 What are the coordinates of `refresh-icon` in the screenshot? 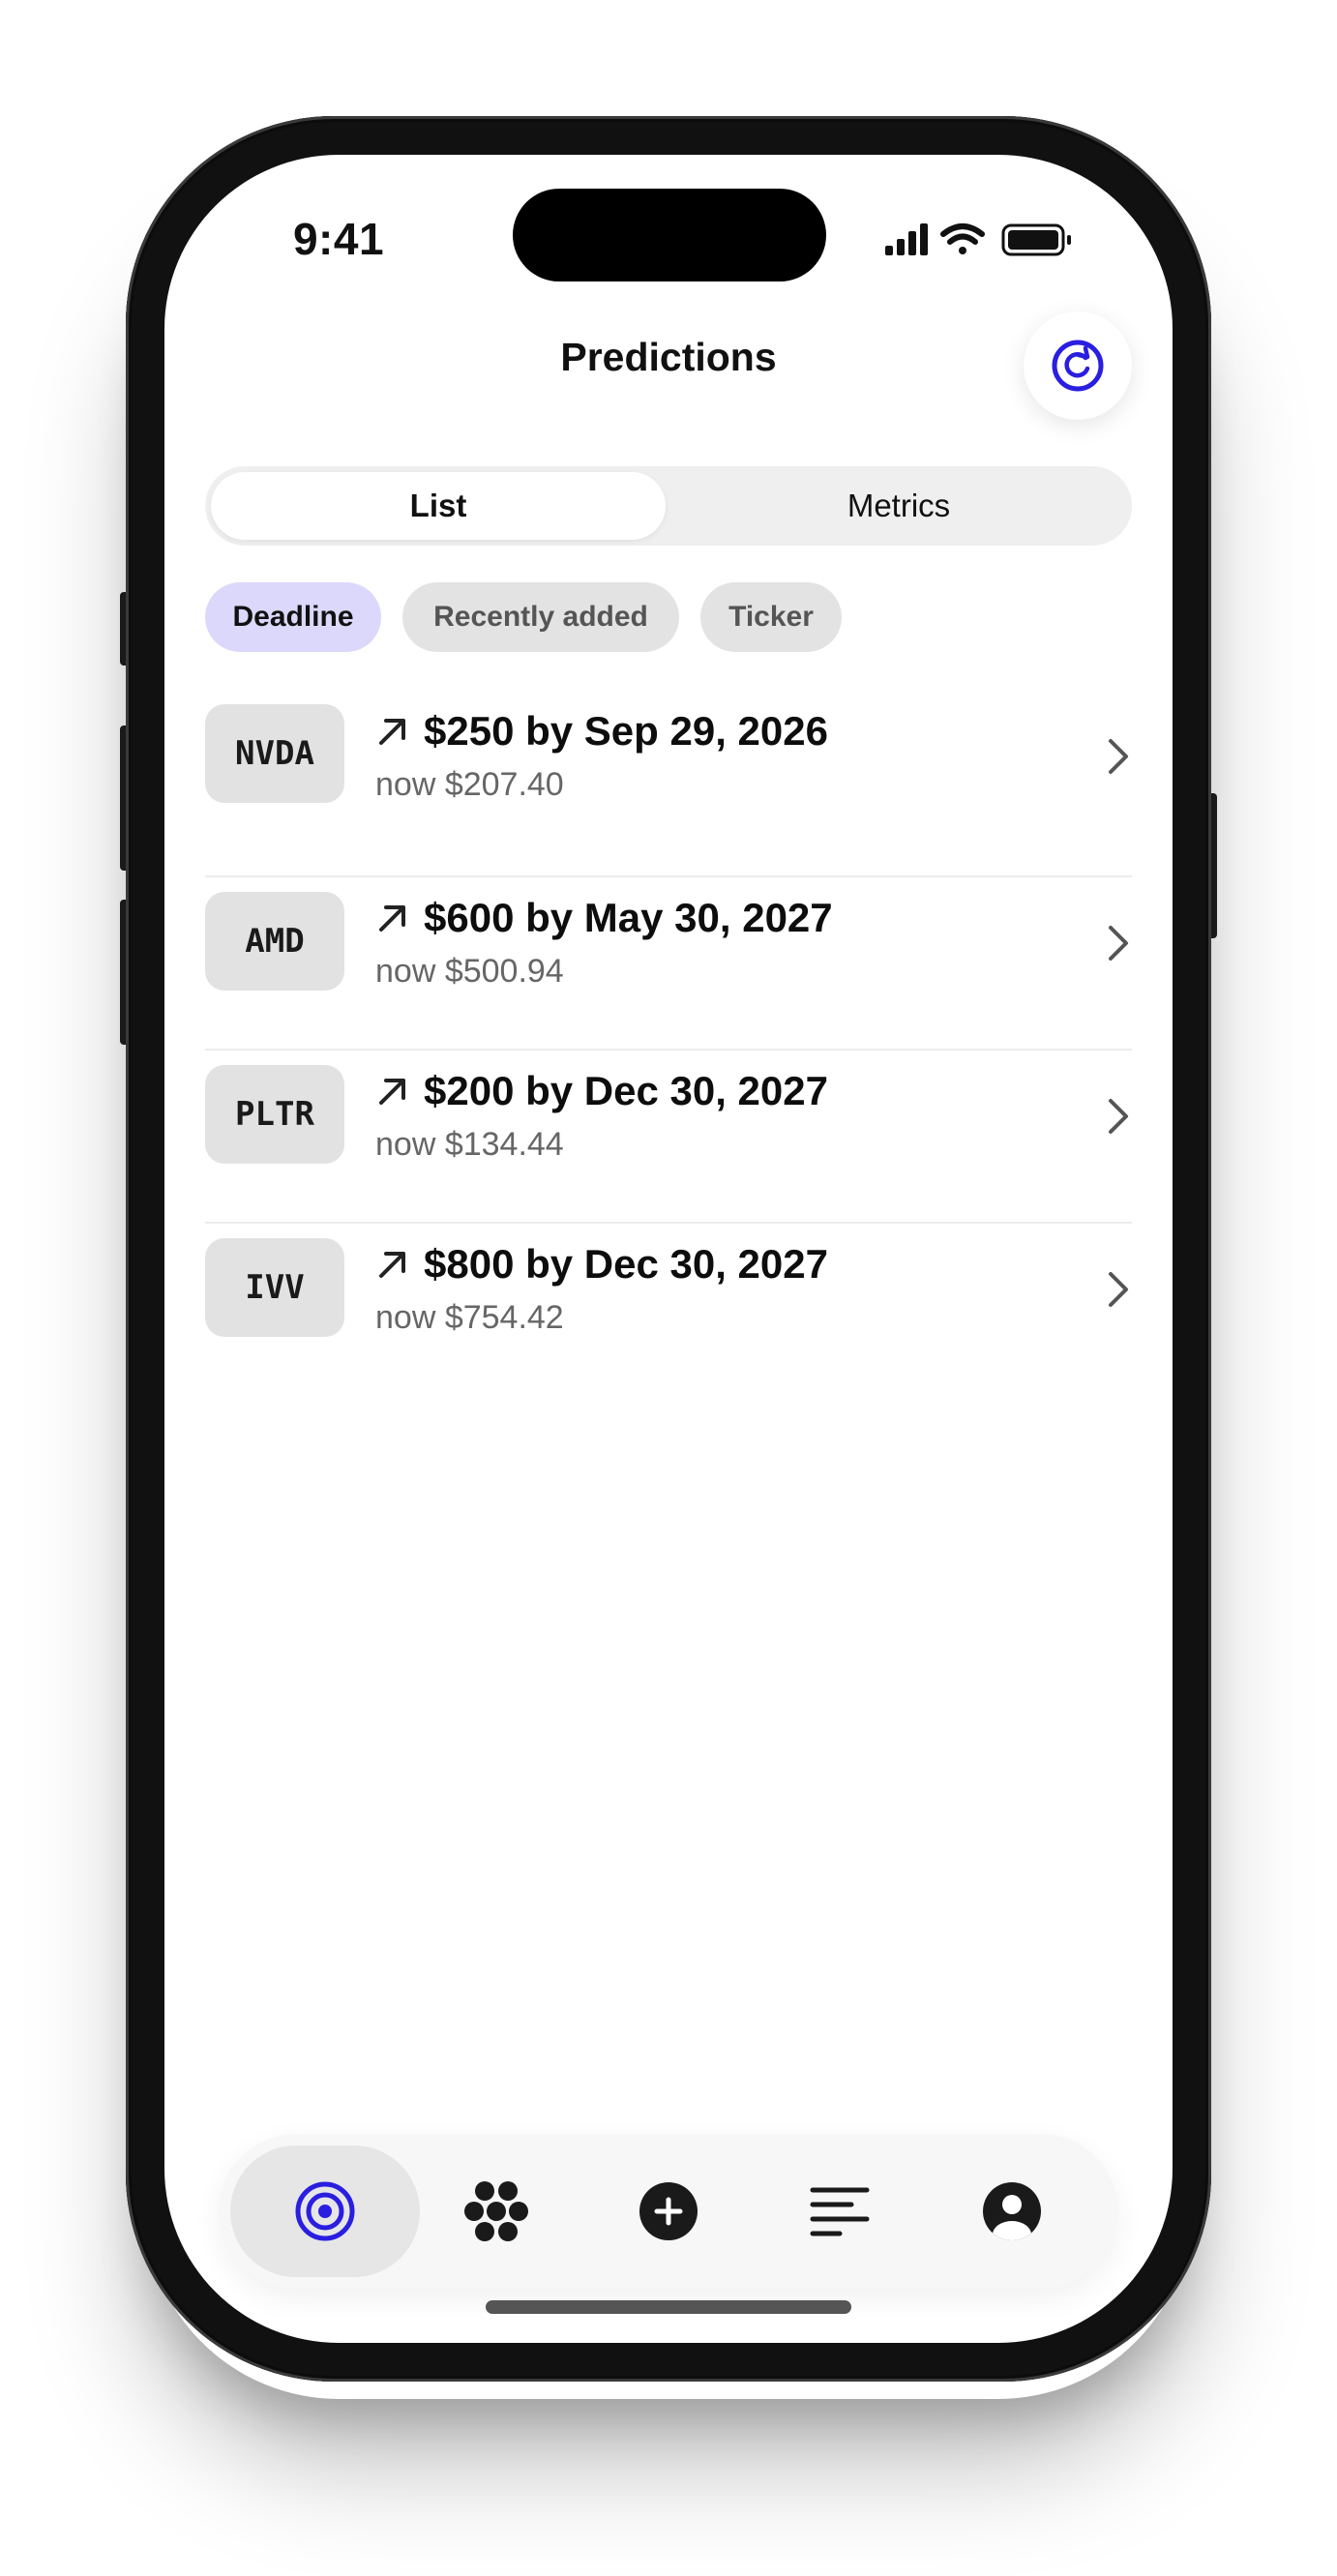 It's located at (1078, 366).